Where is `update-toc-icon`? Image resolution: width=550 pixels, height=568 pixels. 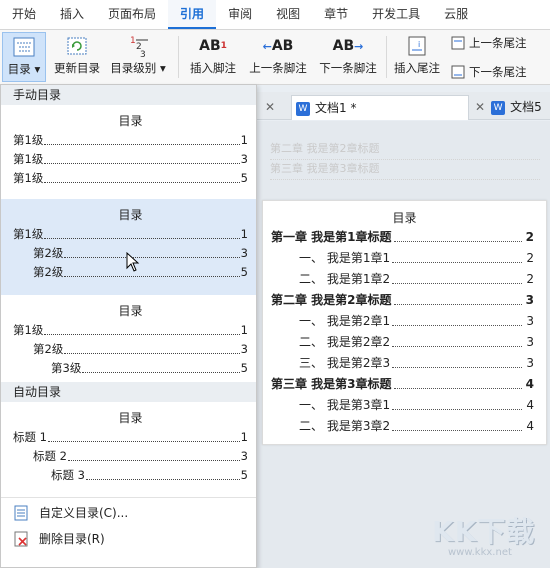 update-toc-icon is located at coordinates (77, 46).